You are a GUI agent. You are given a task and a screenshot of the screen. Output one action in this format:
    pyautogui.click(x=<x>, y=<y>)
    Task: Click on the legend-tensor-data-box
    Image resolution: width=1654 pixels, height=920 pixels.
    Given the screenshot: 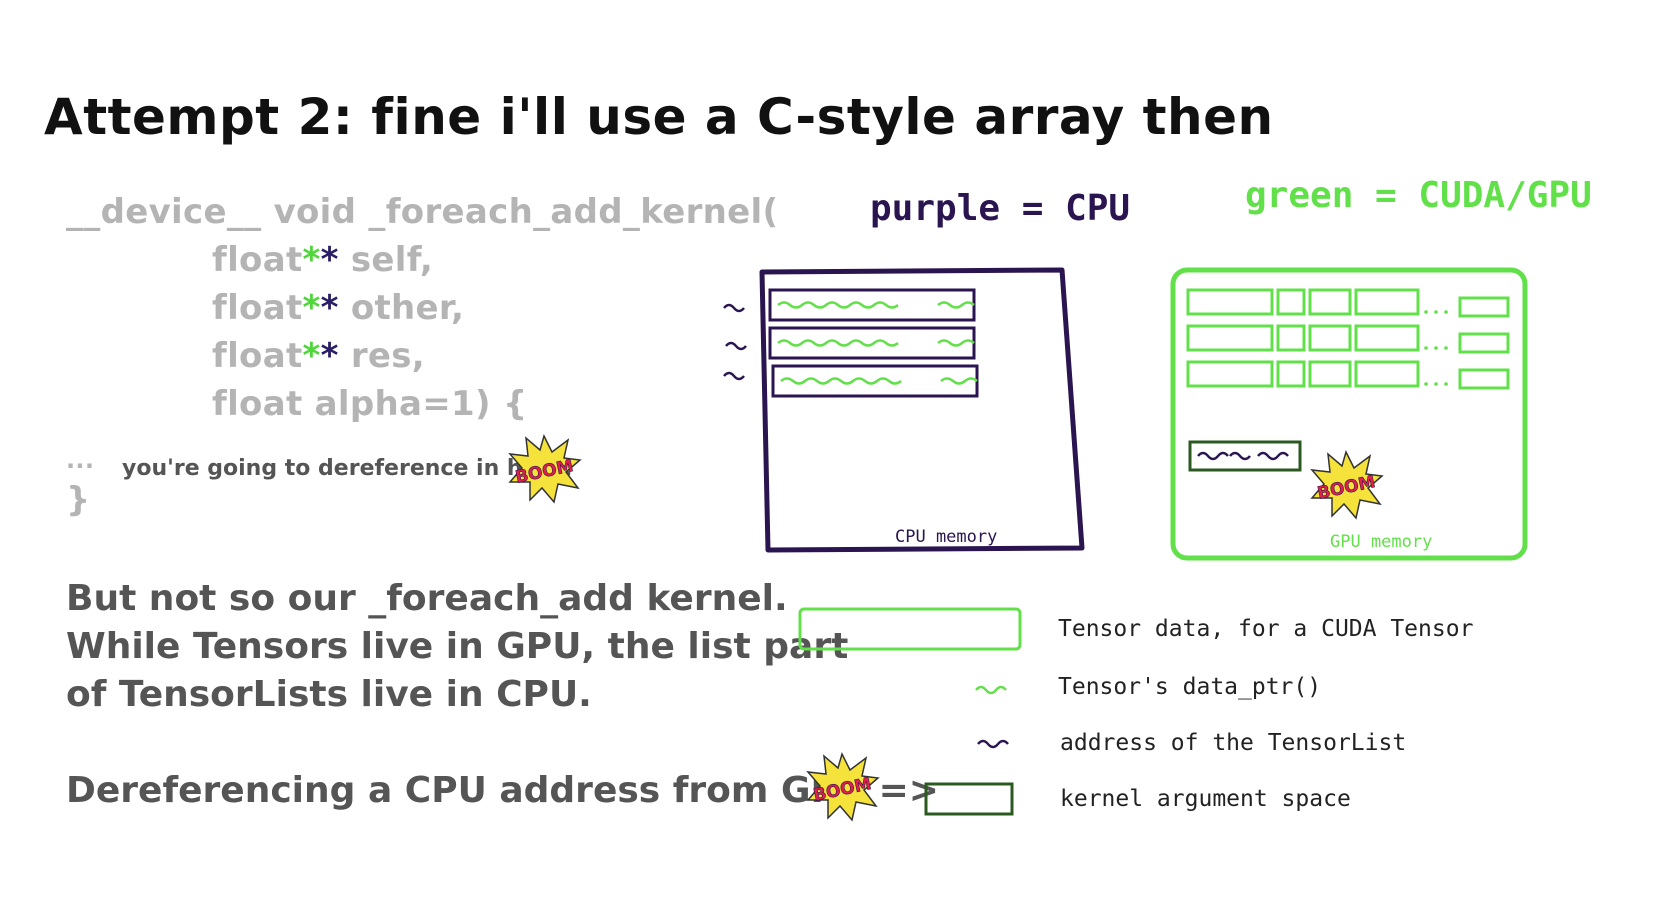 What is the action you would take?
    pyautogui.click(x=910, y=629)
    